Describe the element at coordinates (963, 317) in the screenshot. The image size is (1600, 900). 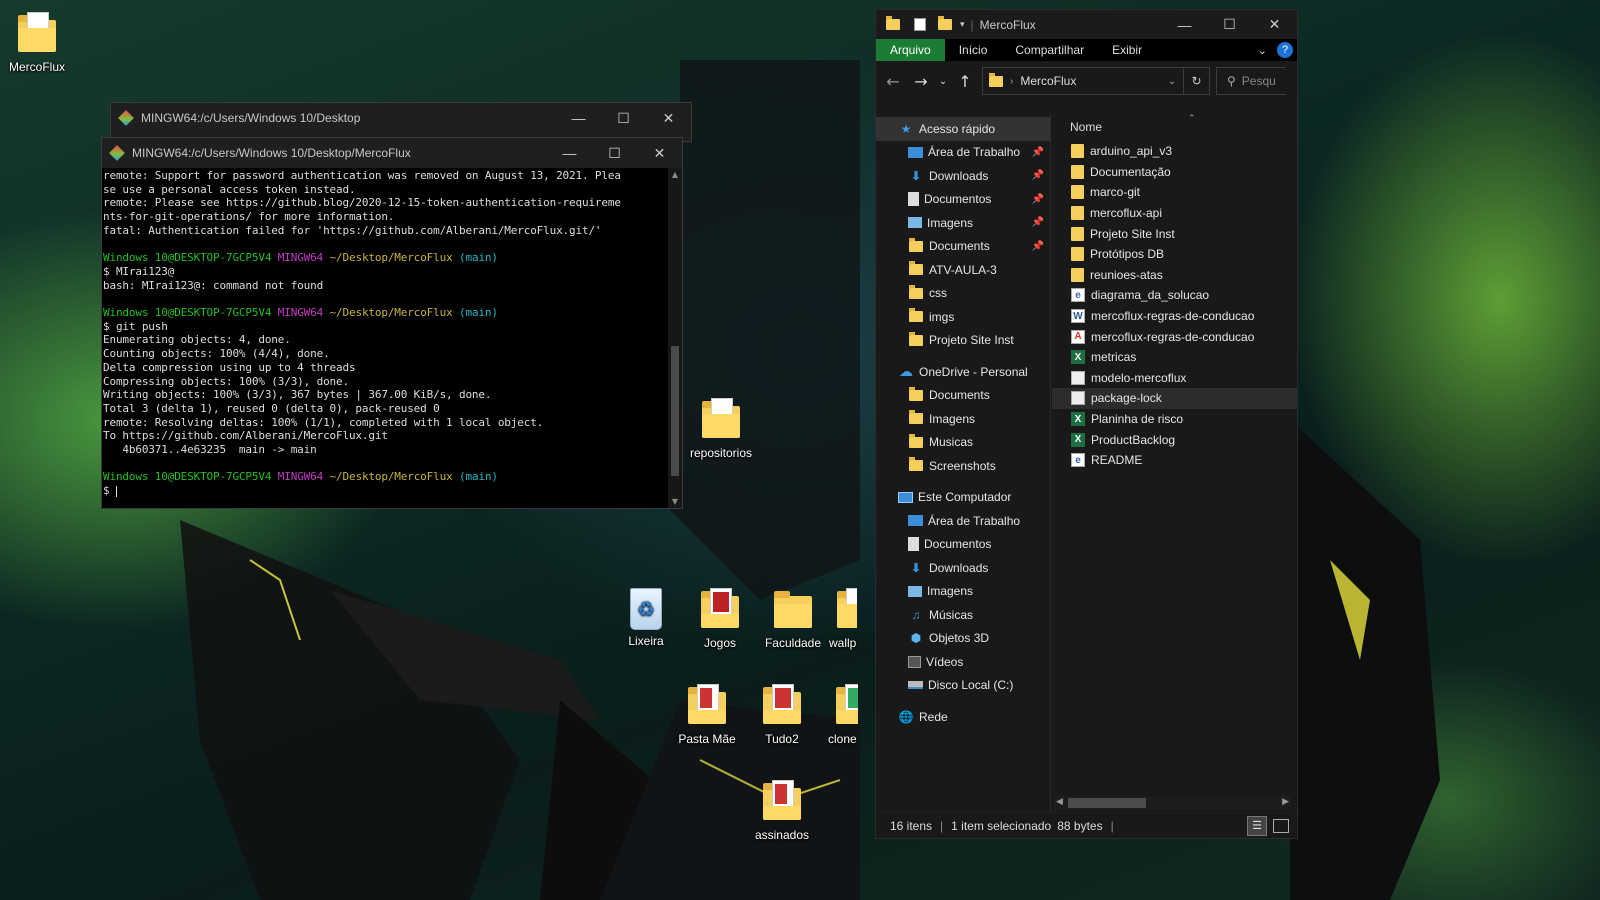
I see `nav-quick-imgs: imgs` at that location.